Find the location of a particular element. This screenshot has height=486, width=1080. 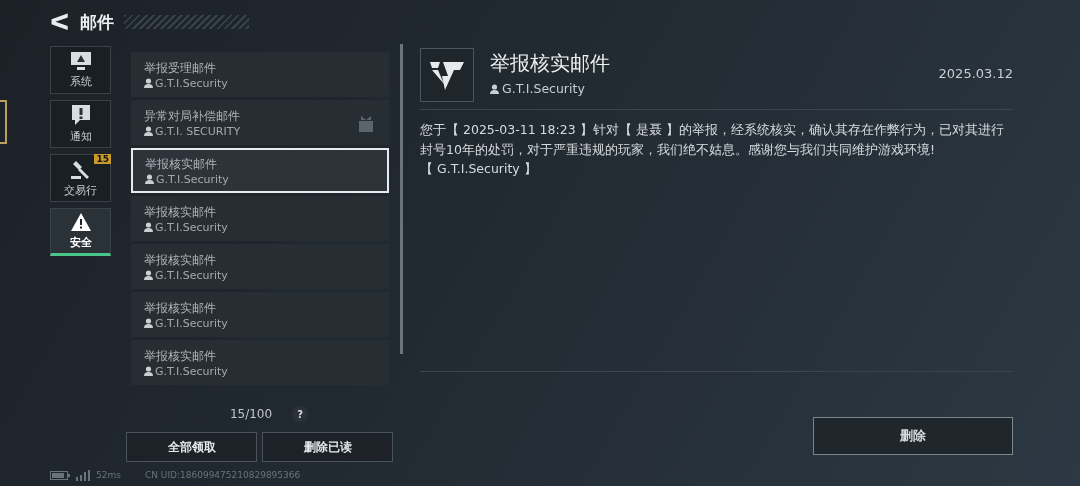

action-button: 全部领取 is located at coordinates (191, 447).